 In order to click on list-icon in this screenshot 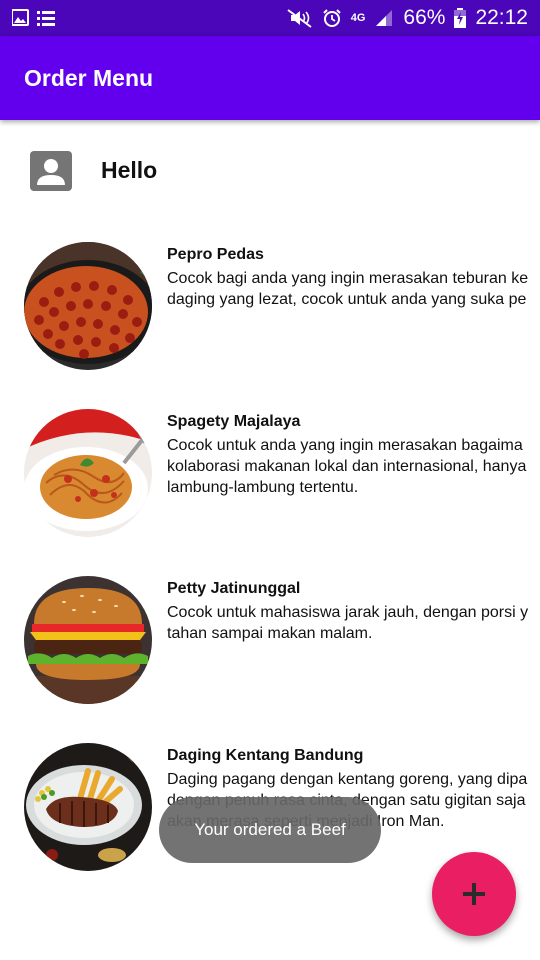, I will do `click(46, 18)`.